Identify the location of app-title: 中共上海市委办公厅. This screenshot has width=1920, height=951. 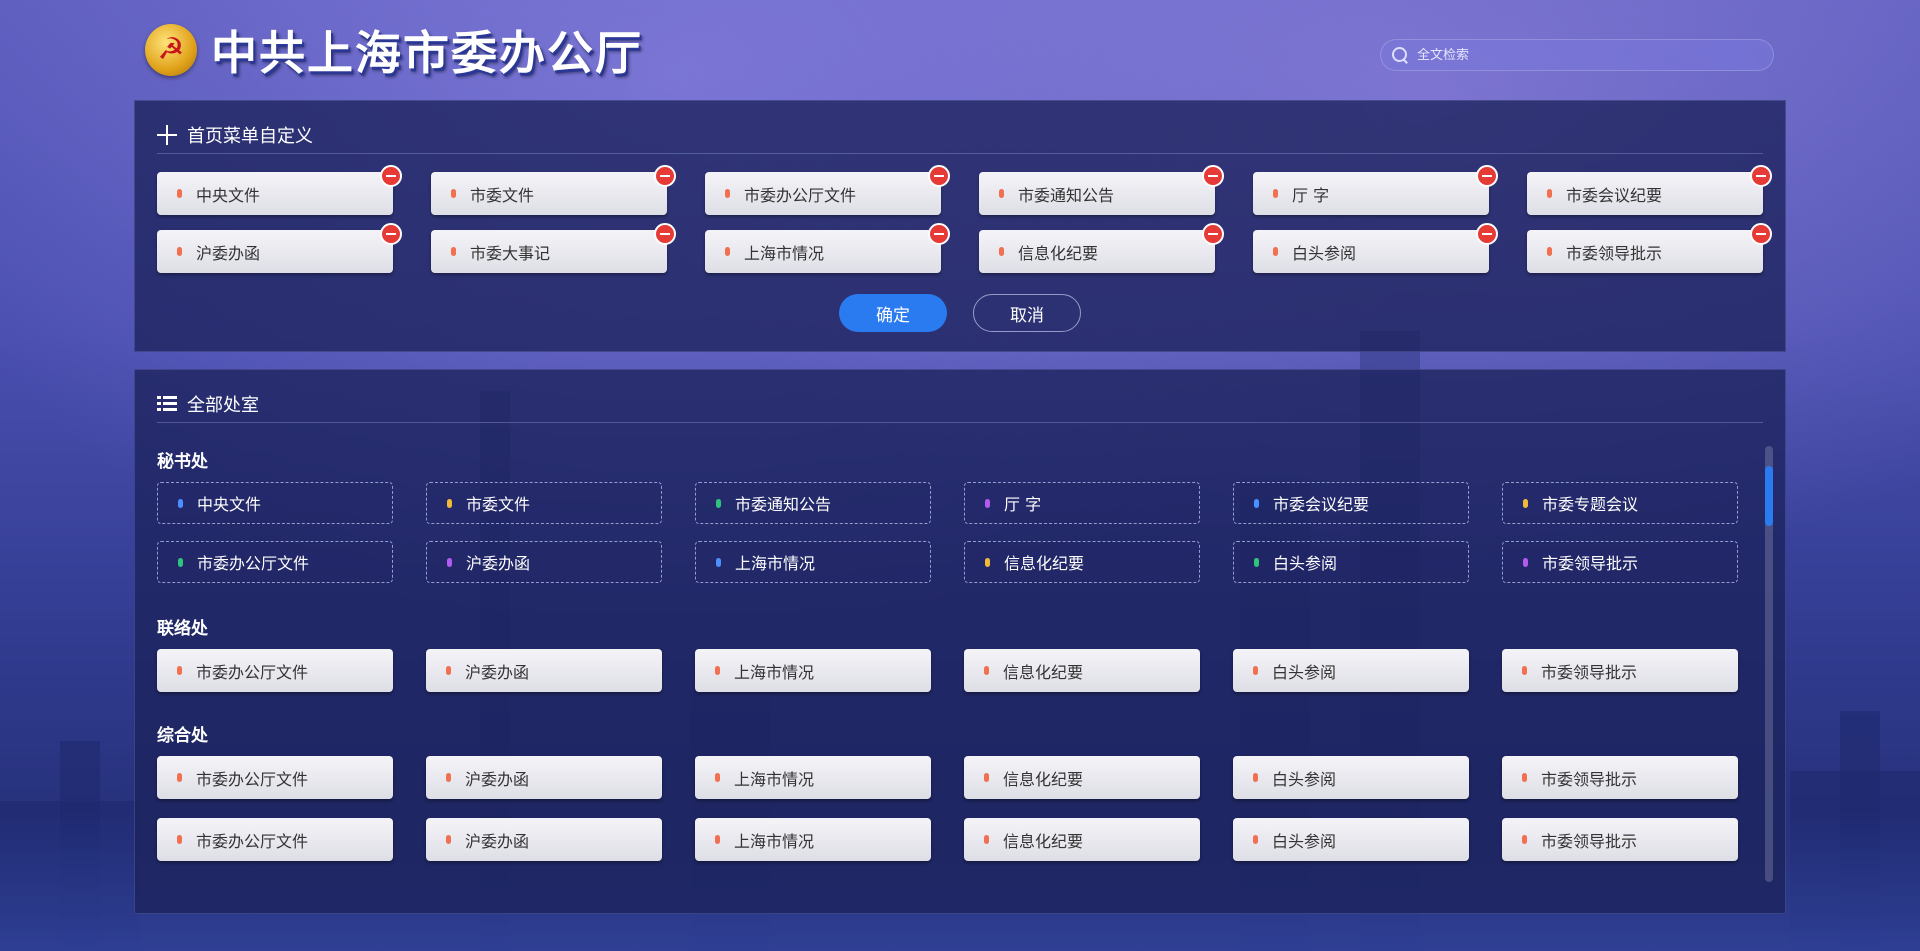
(427, 53).